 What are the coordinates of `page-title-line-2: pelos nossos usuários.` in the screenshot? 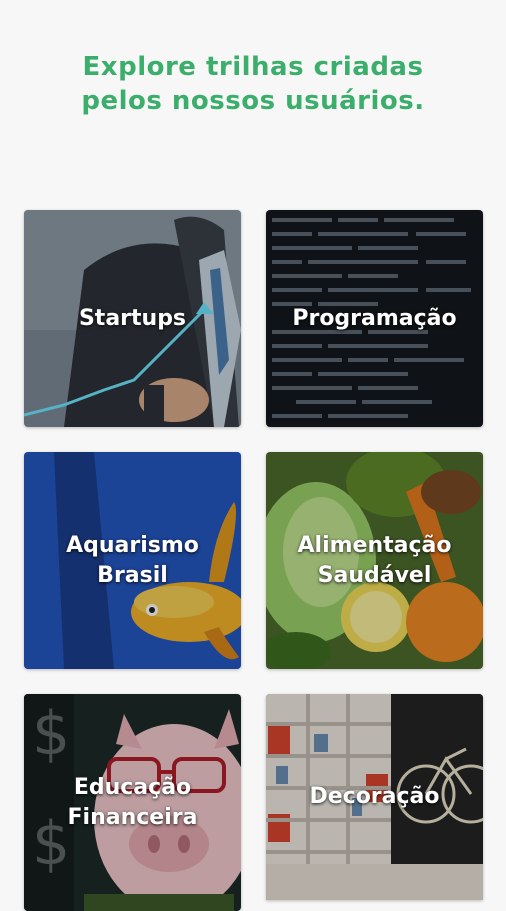 It's located at (253, 101).